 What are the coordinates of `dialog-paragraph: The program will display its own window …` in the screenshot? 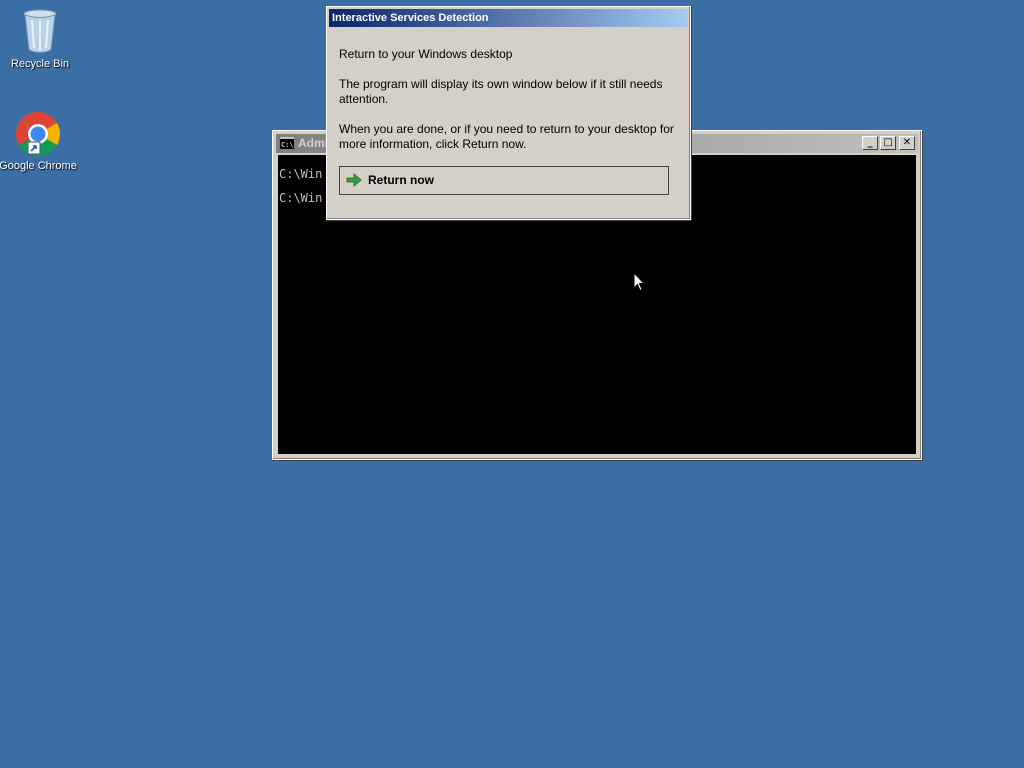 It's located at (501, 91).